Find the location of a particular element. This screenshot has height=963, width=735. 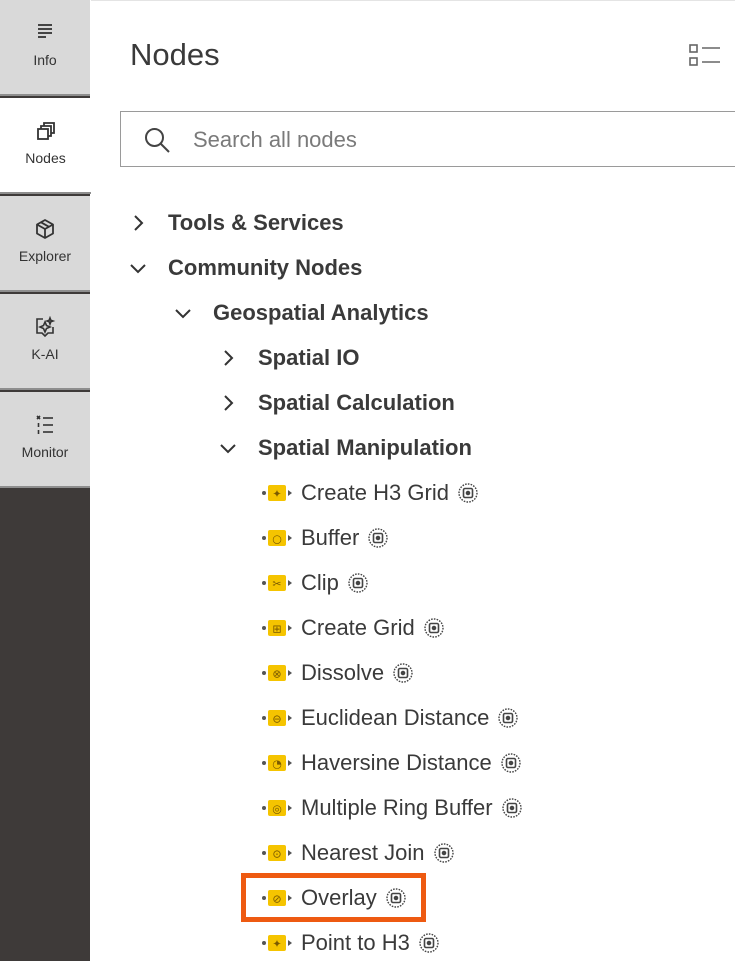

tree-node-item: ○ Buffer is located at coordinates (325, 538).